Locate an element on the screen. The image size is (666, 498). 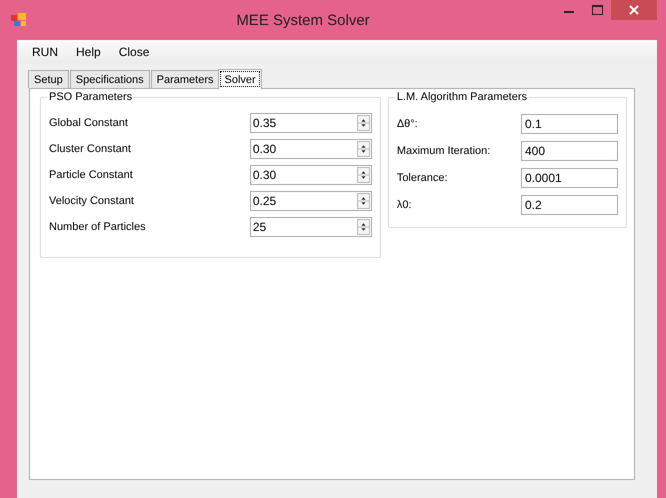
app-icon is located at coordinates (19, 20).